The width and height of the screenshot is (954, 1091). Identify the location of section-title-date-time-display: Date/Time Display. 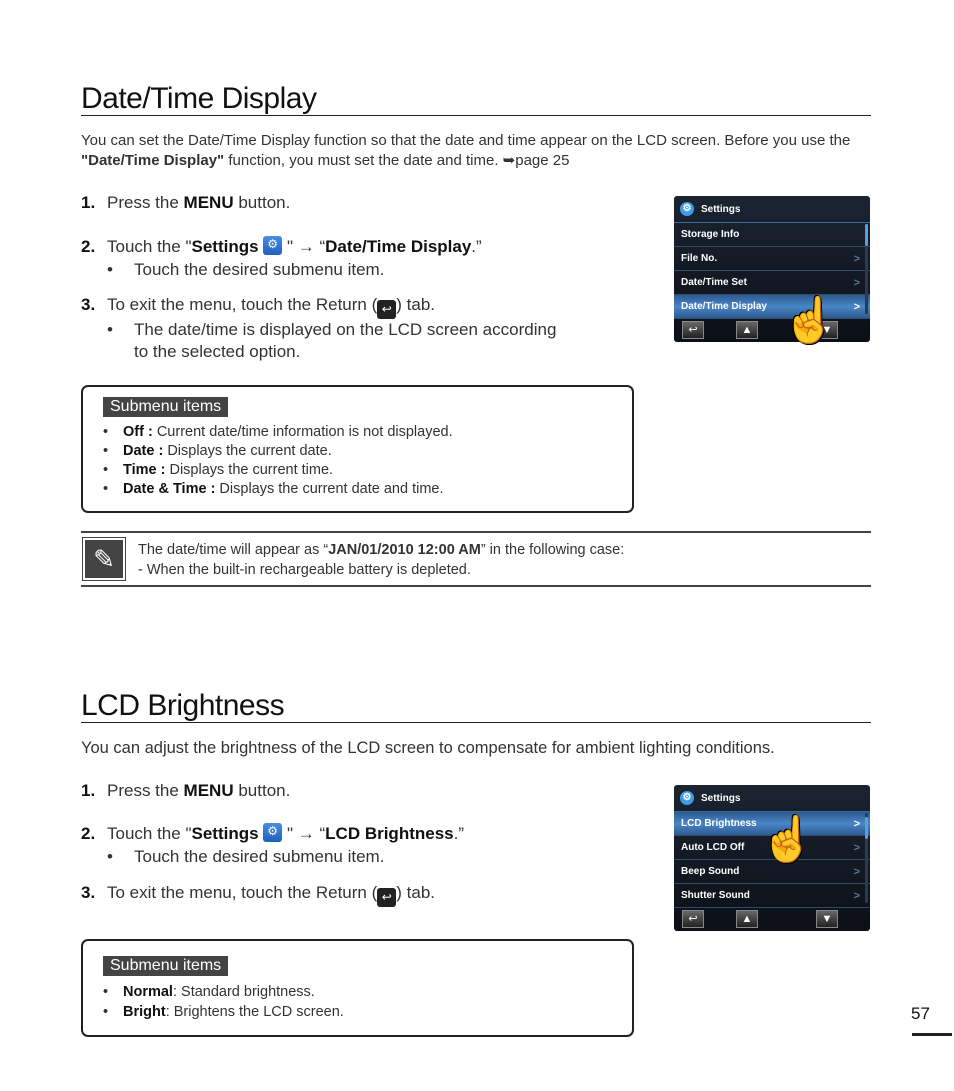
(199, 98).